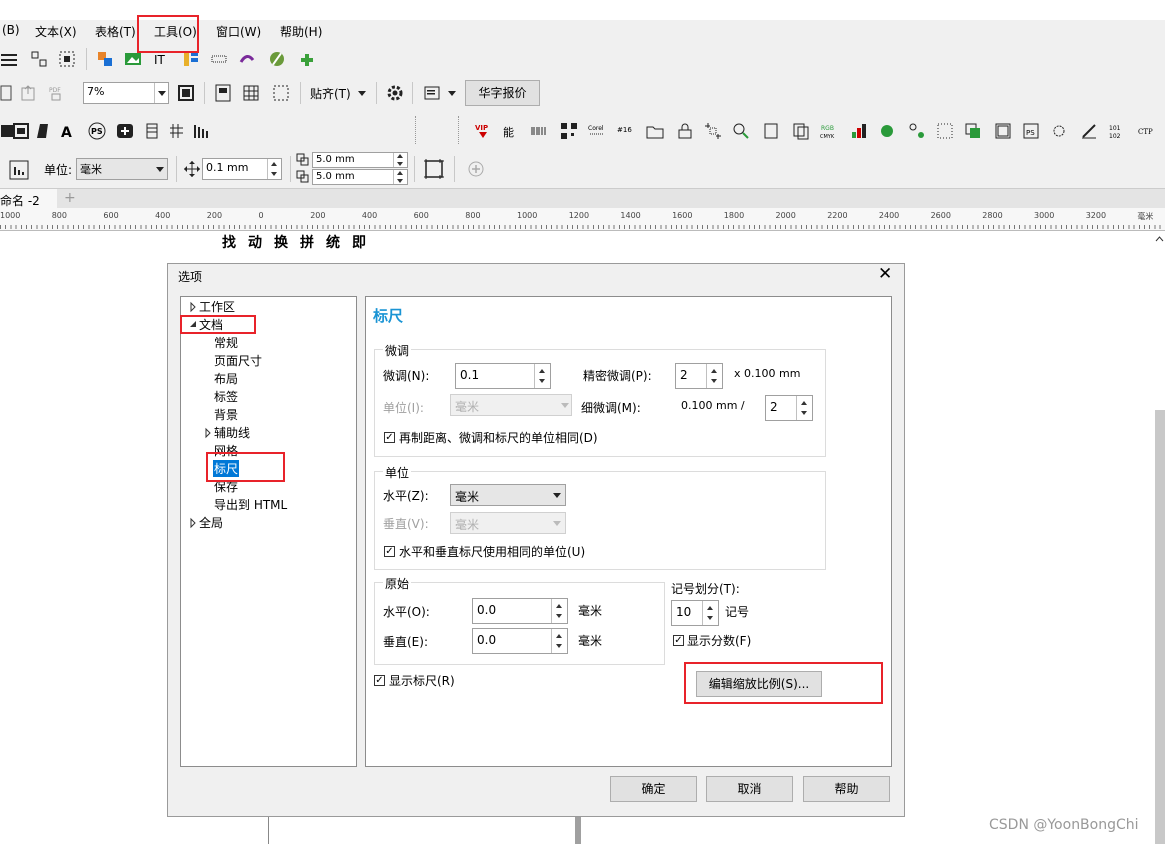 The image size is (1165, 844). What do you see at coordinates (1159, 239) in the screenshot?
I see `scroll-up-icon` at bounding box center [1159, 239].